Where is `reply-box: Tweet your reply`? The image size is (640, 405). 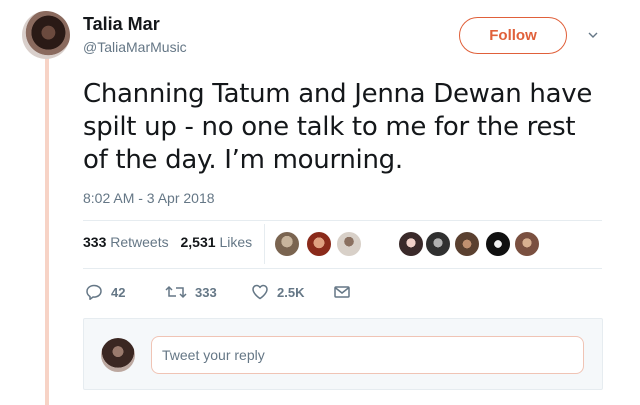 reply-box: Tweet your reply is located at coordinates (343, 354).